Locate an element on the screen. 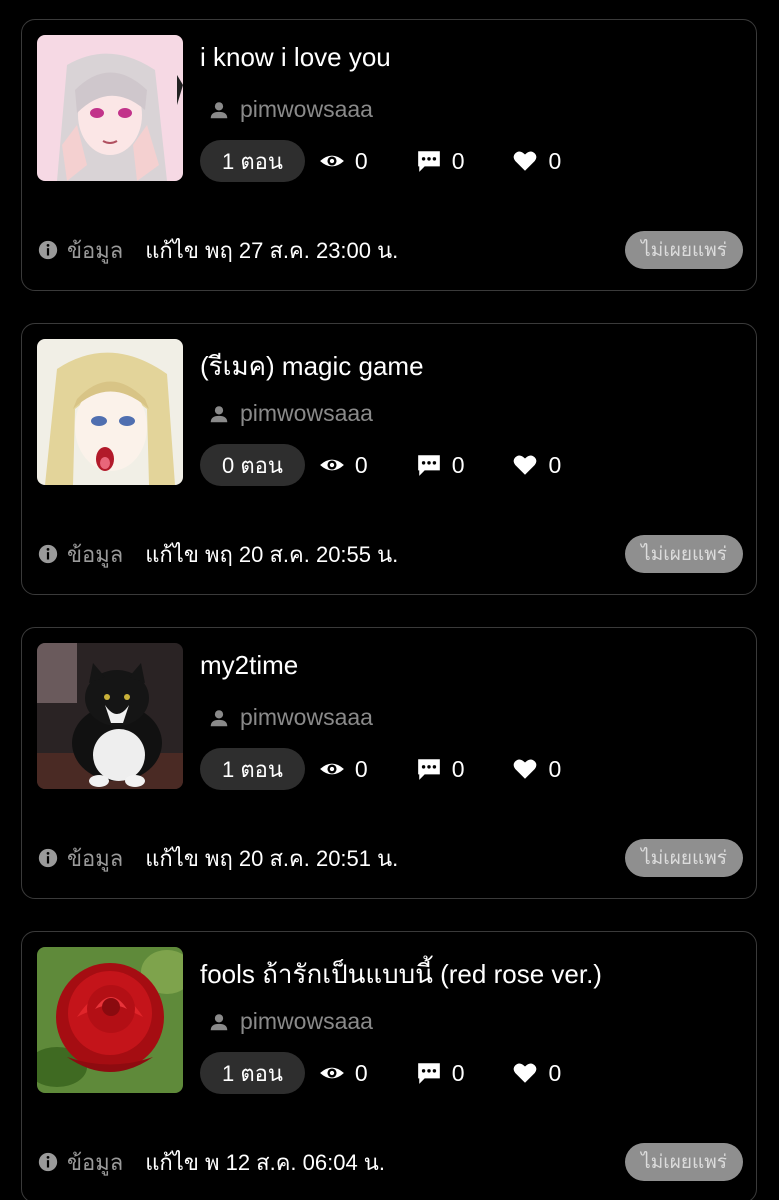  anime-girl-cover-icon is located at coordinates (110, 108).